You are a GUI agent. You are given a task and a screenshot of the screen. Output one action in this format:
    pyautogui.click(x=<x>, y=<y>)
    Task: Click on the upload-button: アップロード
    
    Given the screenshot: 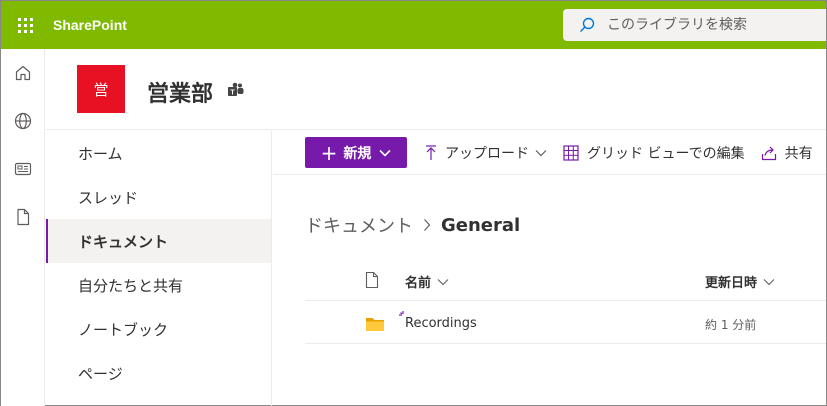 What is the action you would take?
    pyautogui.click(x=486, y=153)
    